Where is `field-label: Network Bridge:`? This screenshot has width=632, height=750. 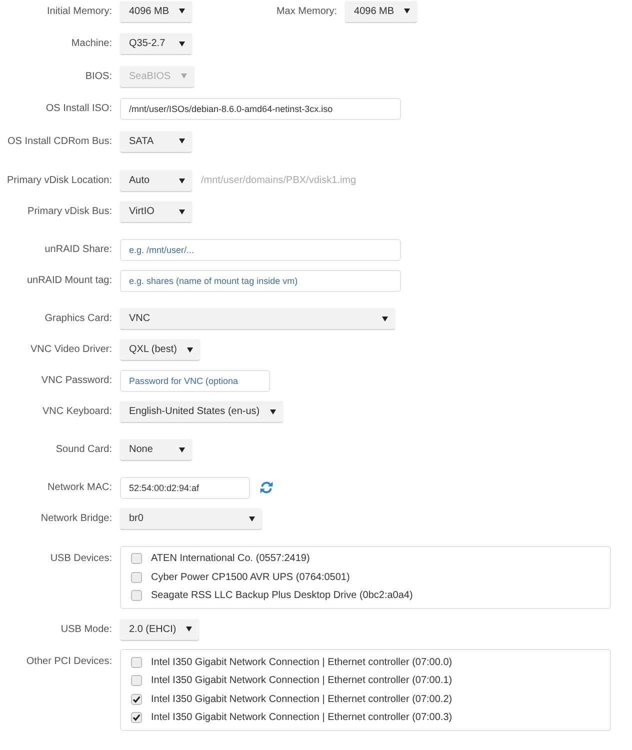
field-label: Network Bridge: is located at coordinates (76, 519).